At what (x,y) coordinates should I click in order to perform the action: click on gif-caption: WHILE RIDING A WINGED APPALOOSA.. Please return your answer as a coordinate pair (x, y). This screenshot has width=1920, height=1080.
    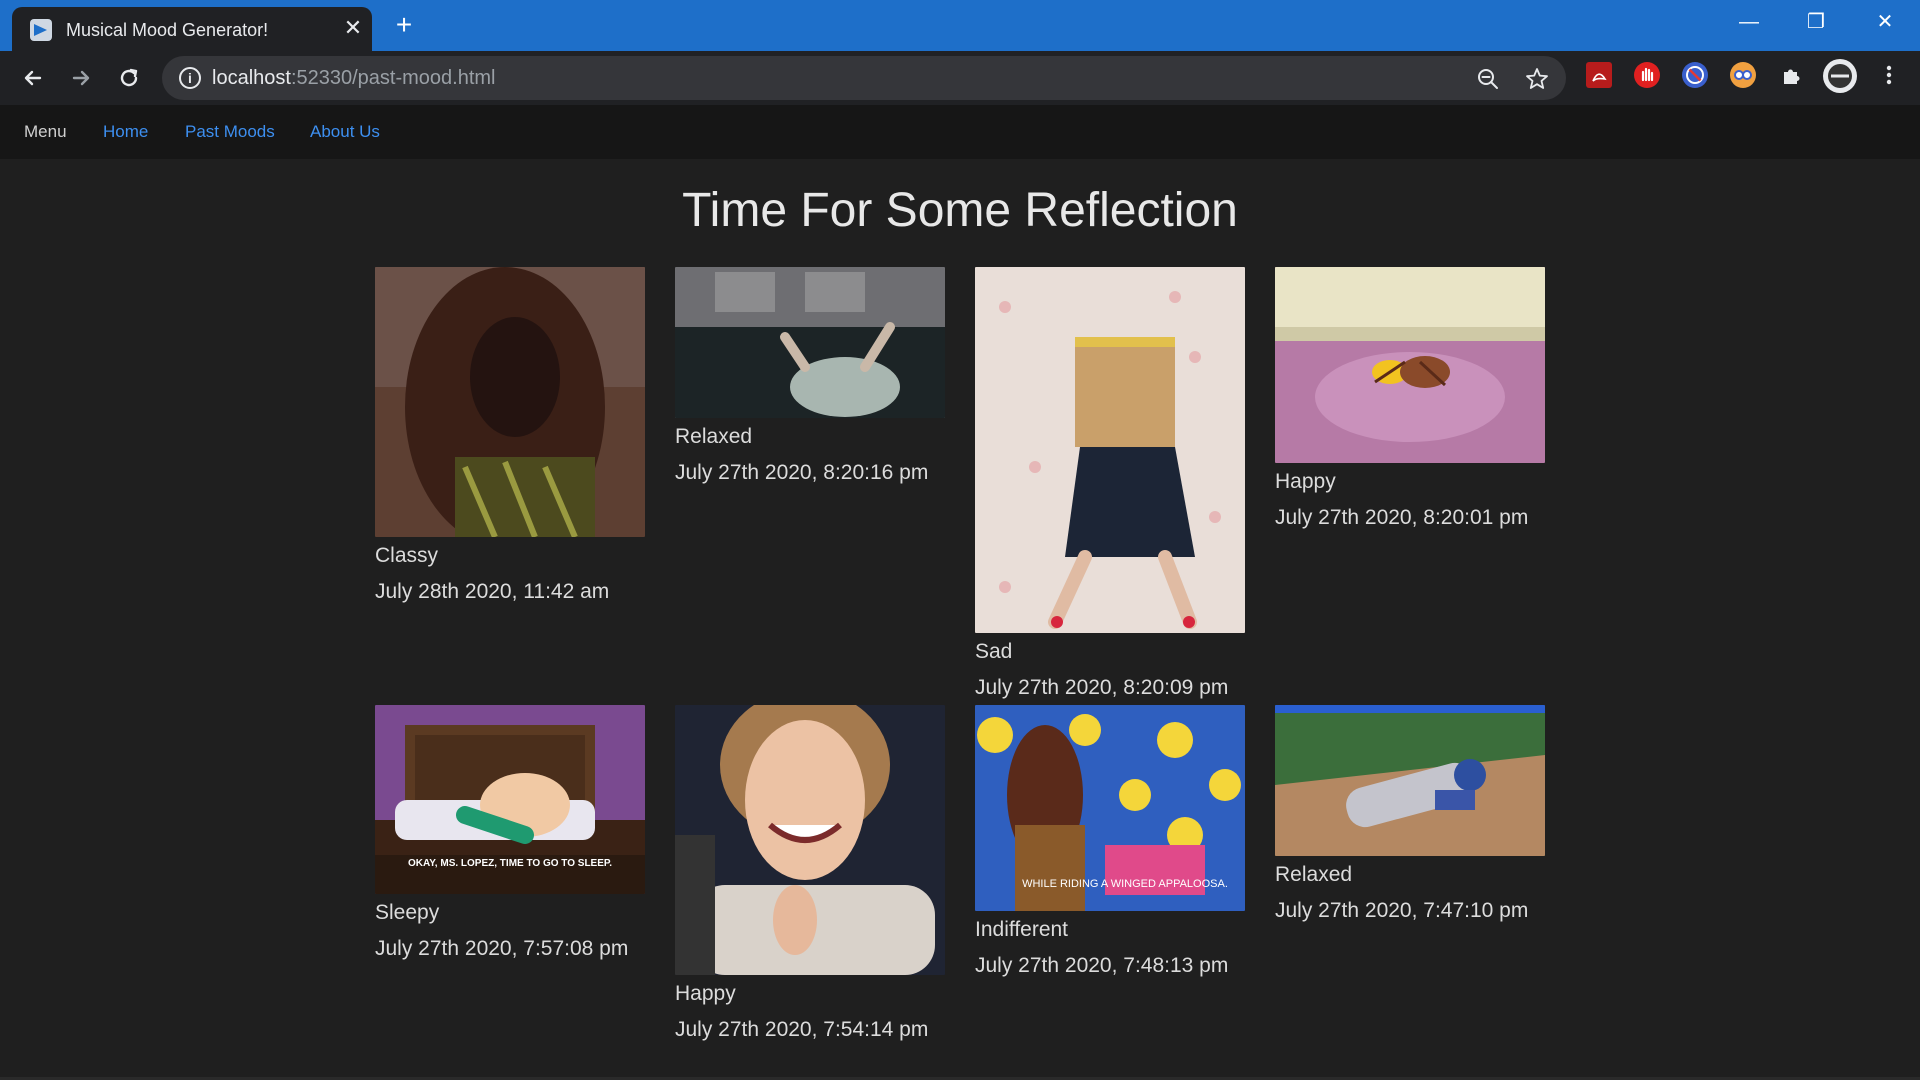
    Looking at the image, I should click on (1125, 884).